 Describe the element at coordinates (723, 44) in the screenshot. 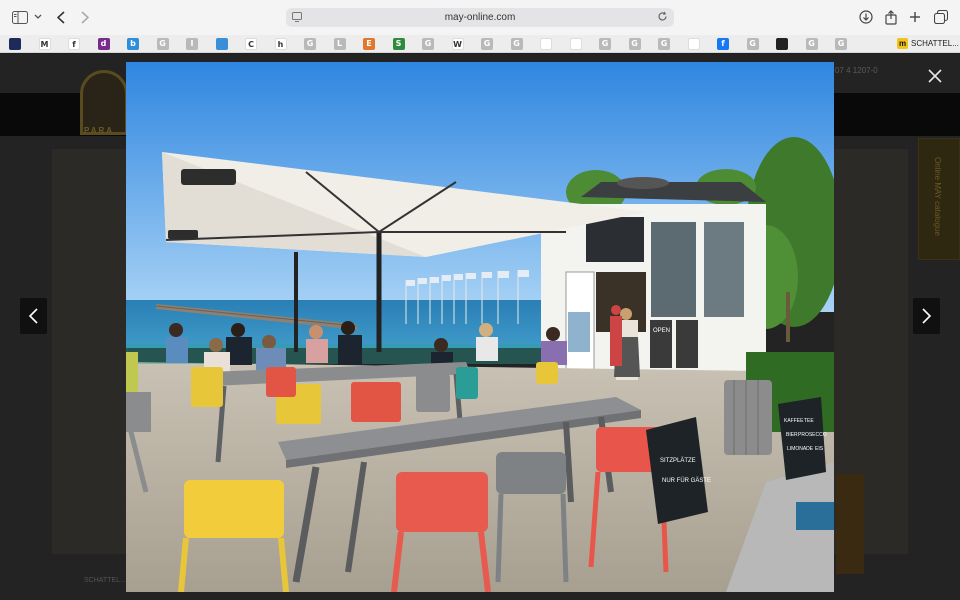

I see `facebook-favicon: f` at that location.